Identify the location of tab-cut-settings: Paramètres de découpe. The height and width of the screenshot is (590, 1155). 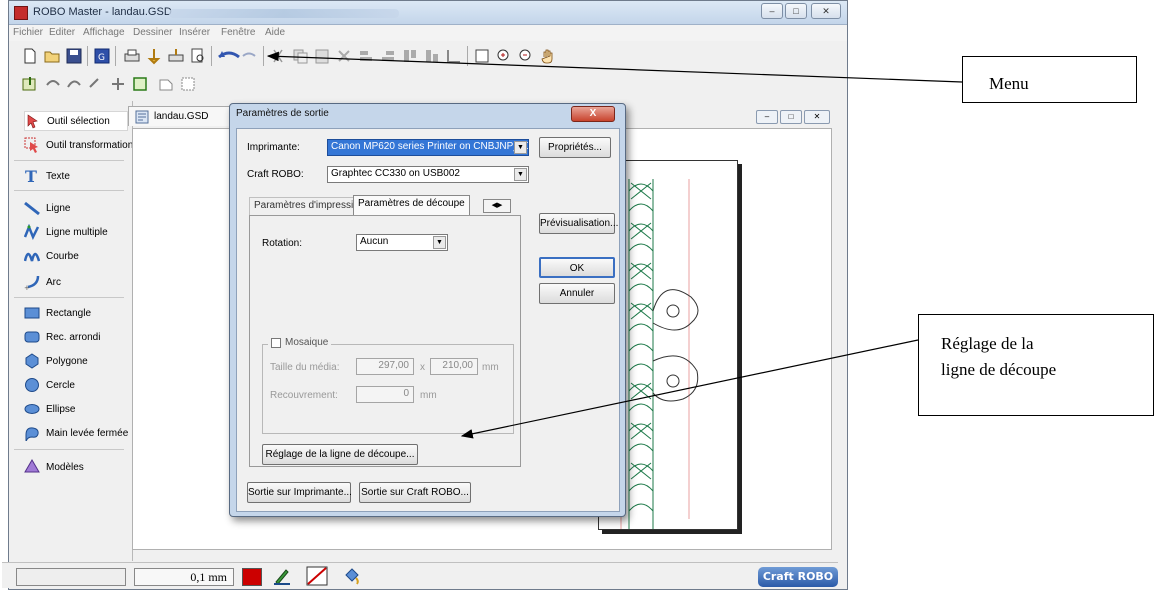
(411, 205).